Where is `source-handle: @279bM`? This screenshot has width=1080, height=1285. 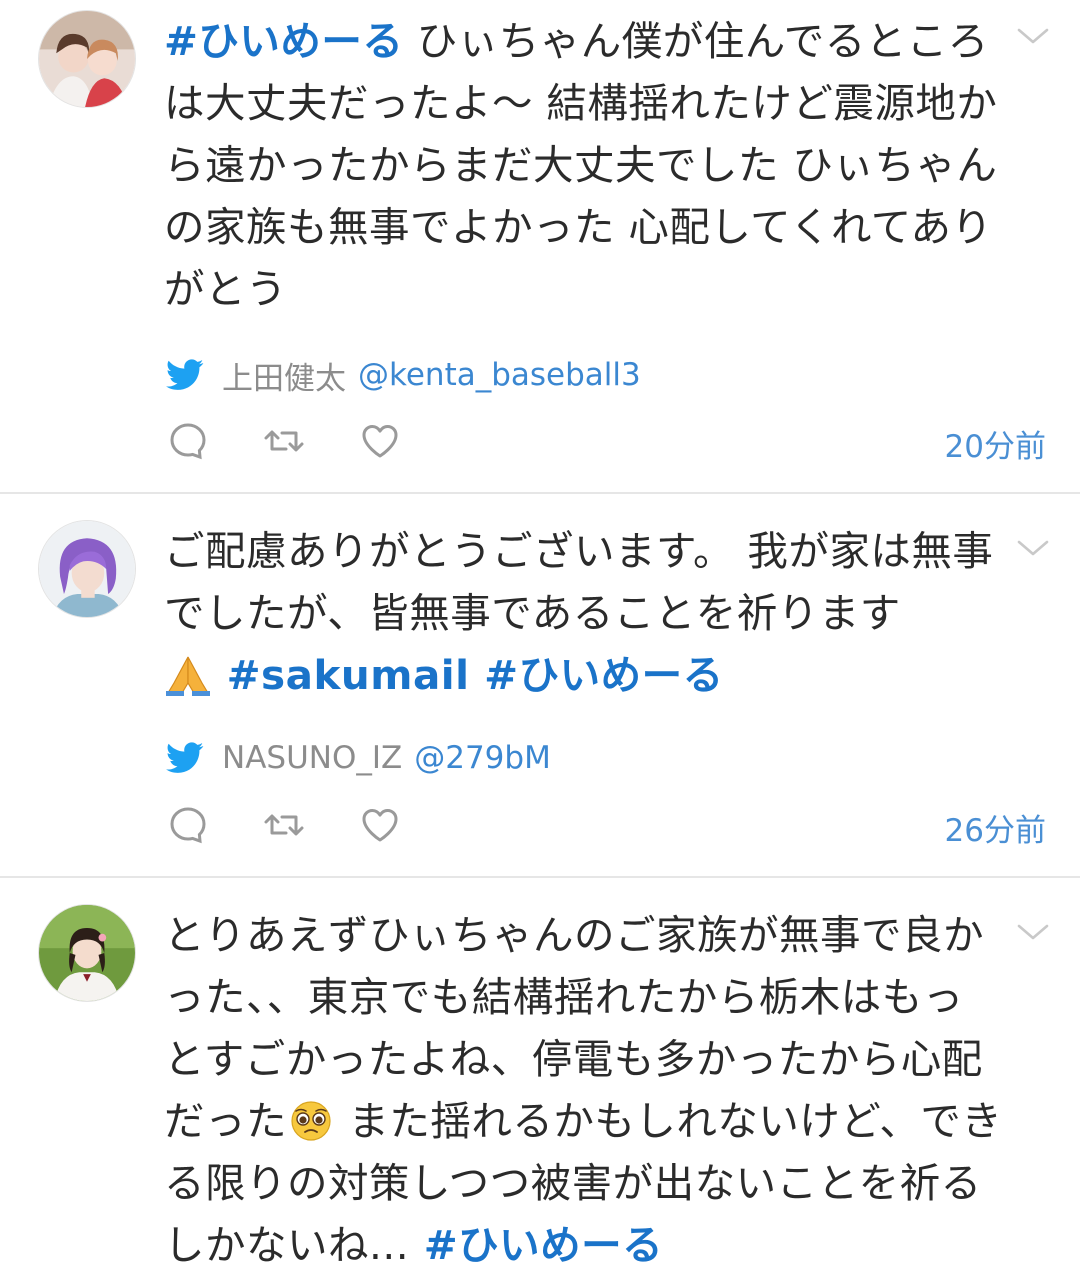 source-handle: @279bM is located at coordinates (482, 758).